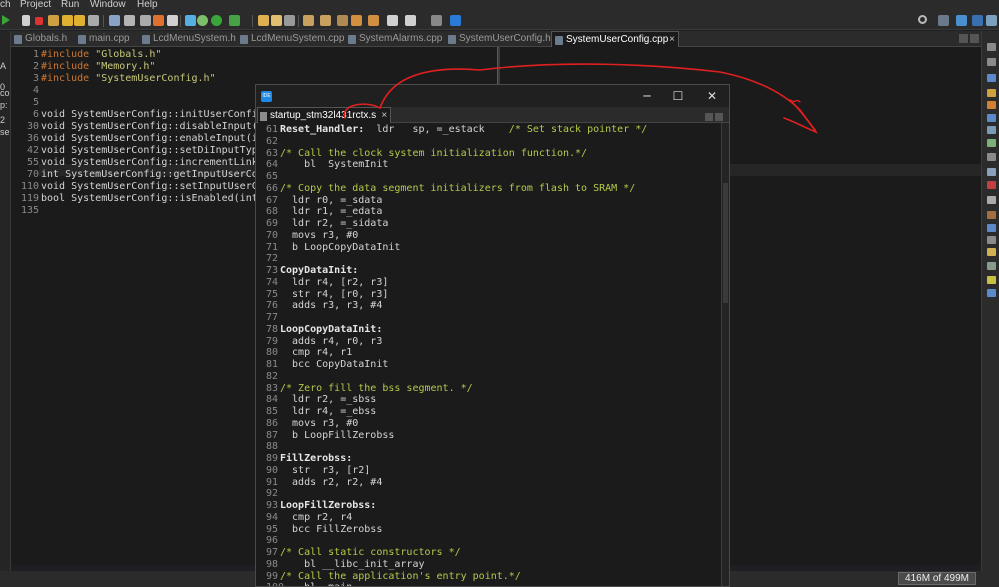 This screenshot has height=587, width=999. Describe the element at coordinates (319, 423) in the screenshot. I see `code-line: movs r3, #0` at that location.